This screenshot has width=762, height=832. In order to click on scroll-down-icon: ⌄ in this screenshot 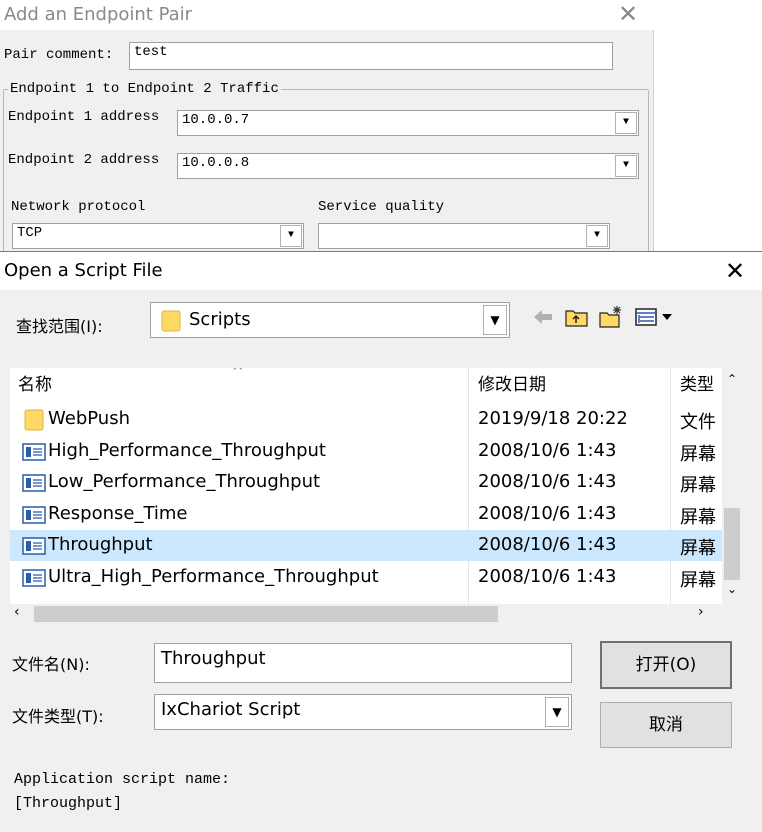, I will do `click(732, 589)`.